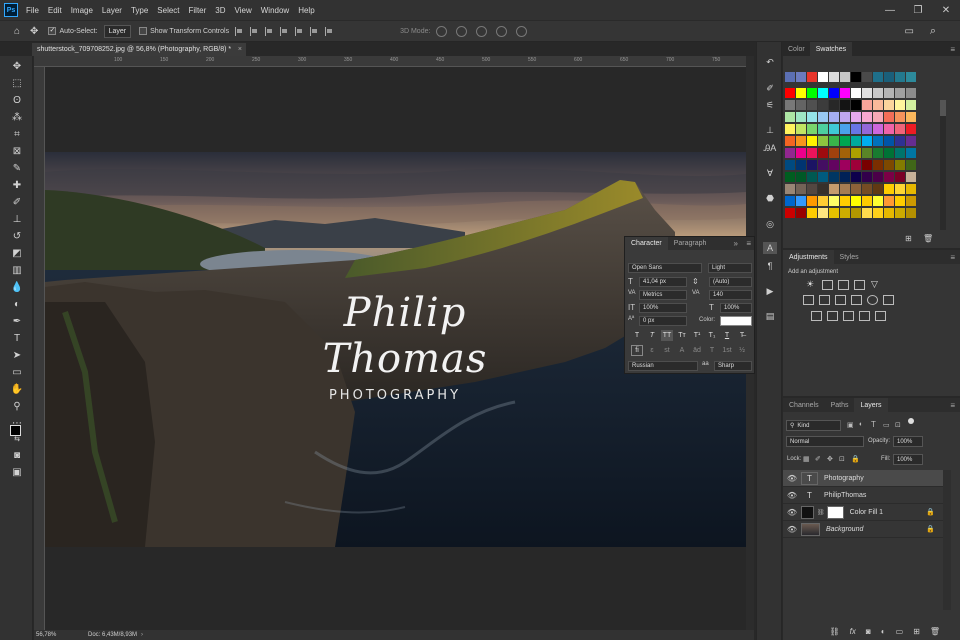 This screenshot has width=960, height=640. What do you see at coordinates (770, 198) in the screenshot?
I see `3d-icon: ⬣` at bounding box center [770, 198].